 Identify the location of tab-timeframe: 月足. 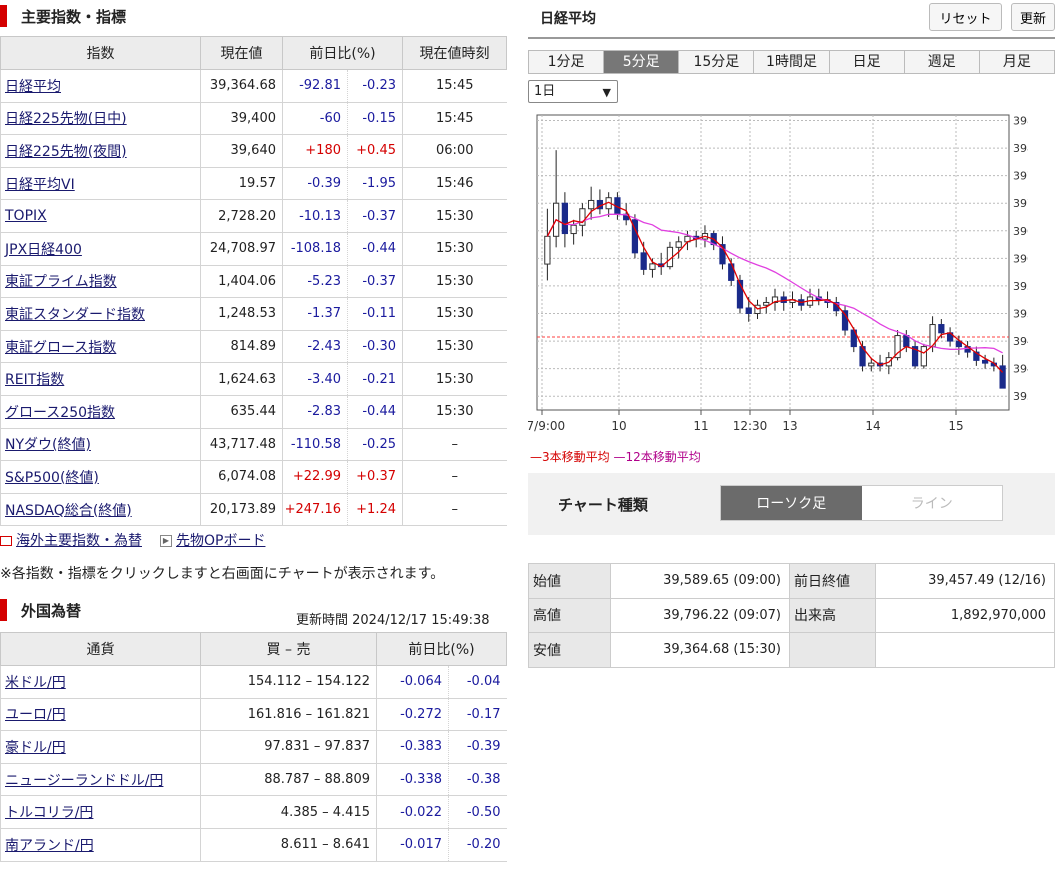
(1016, 62).